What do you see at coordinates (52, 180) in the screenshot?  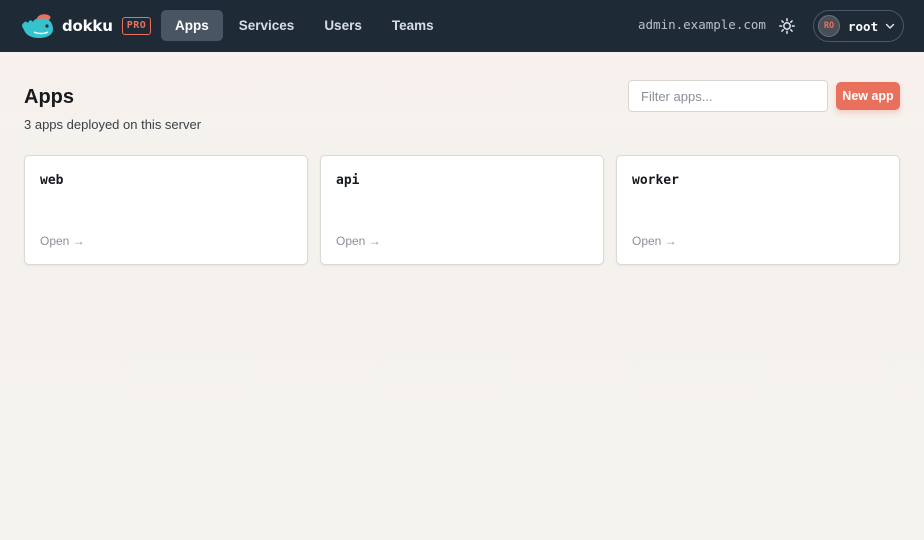 I see `app-name: web` at bounding box center [52, 180].